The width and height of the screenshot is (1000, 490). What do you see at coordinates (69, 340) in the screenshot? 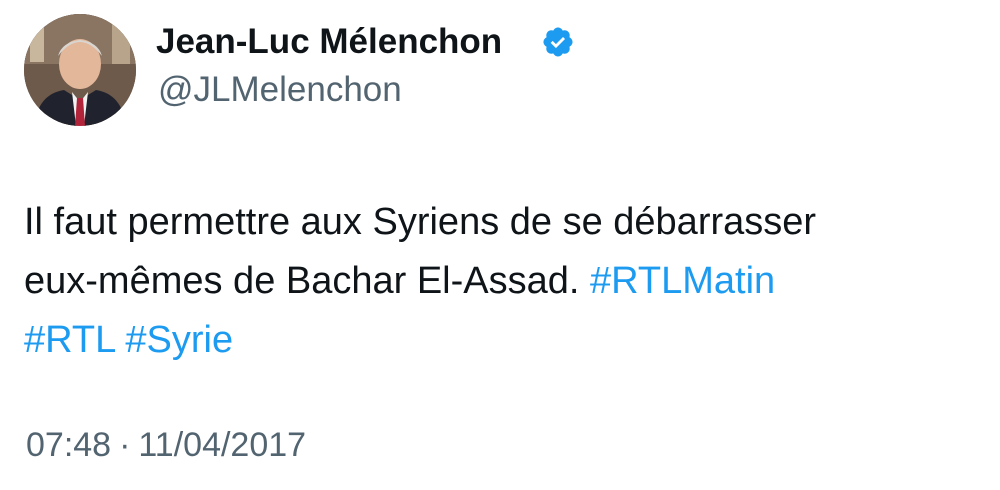
I see `hashtag-rtl: #RTL` at bounding box center [69, 340].